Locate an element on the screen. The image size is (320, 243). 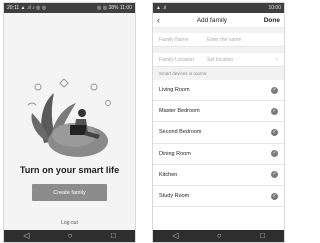
room-name: Dining Room is located at coordinates (175, 153).